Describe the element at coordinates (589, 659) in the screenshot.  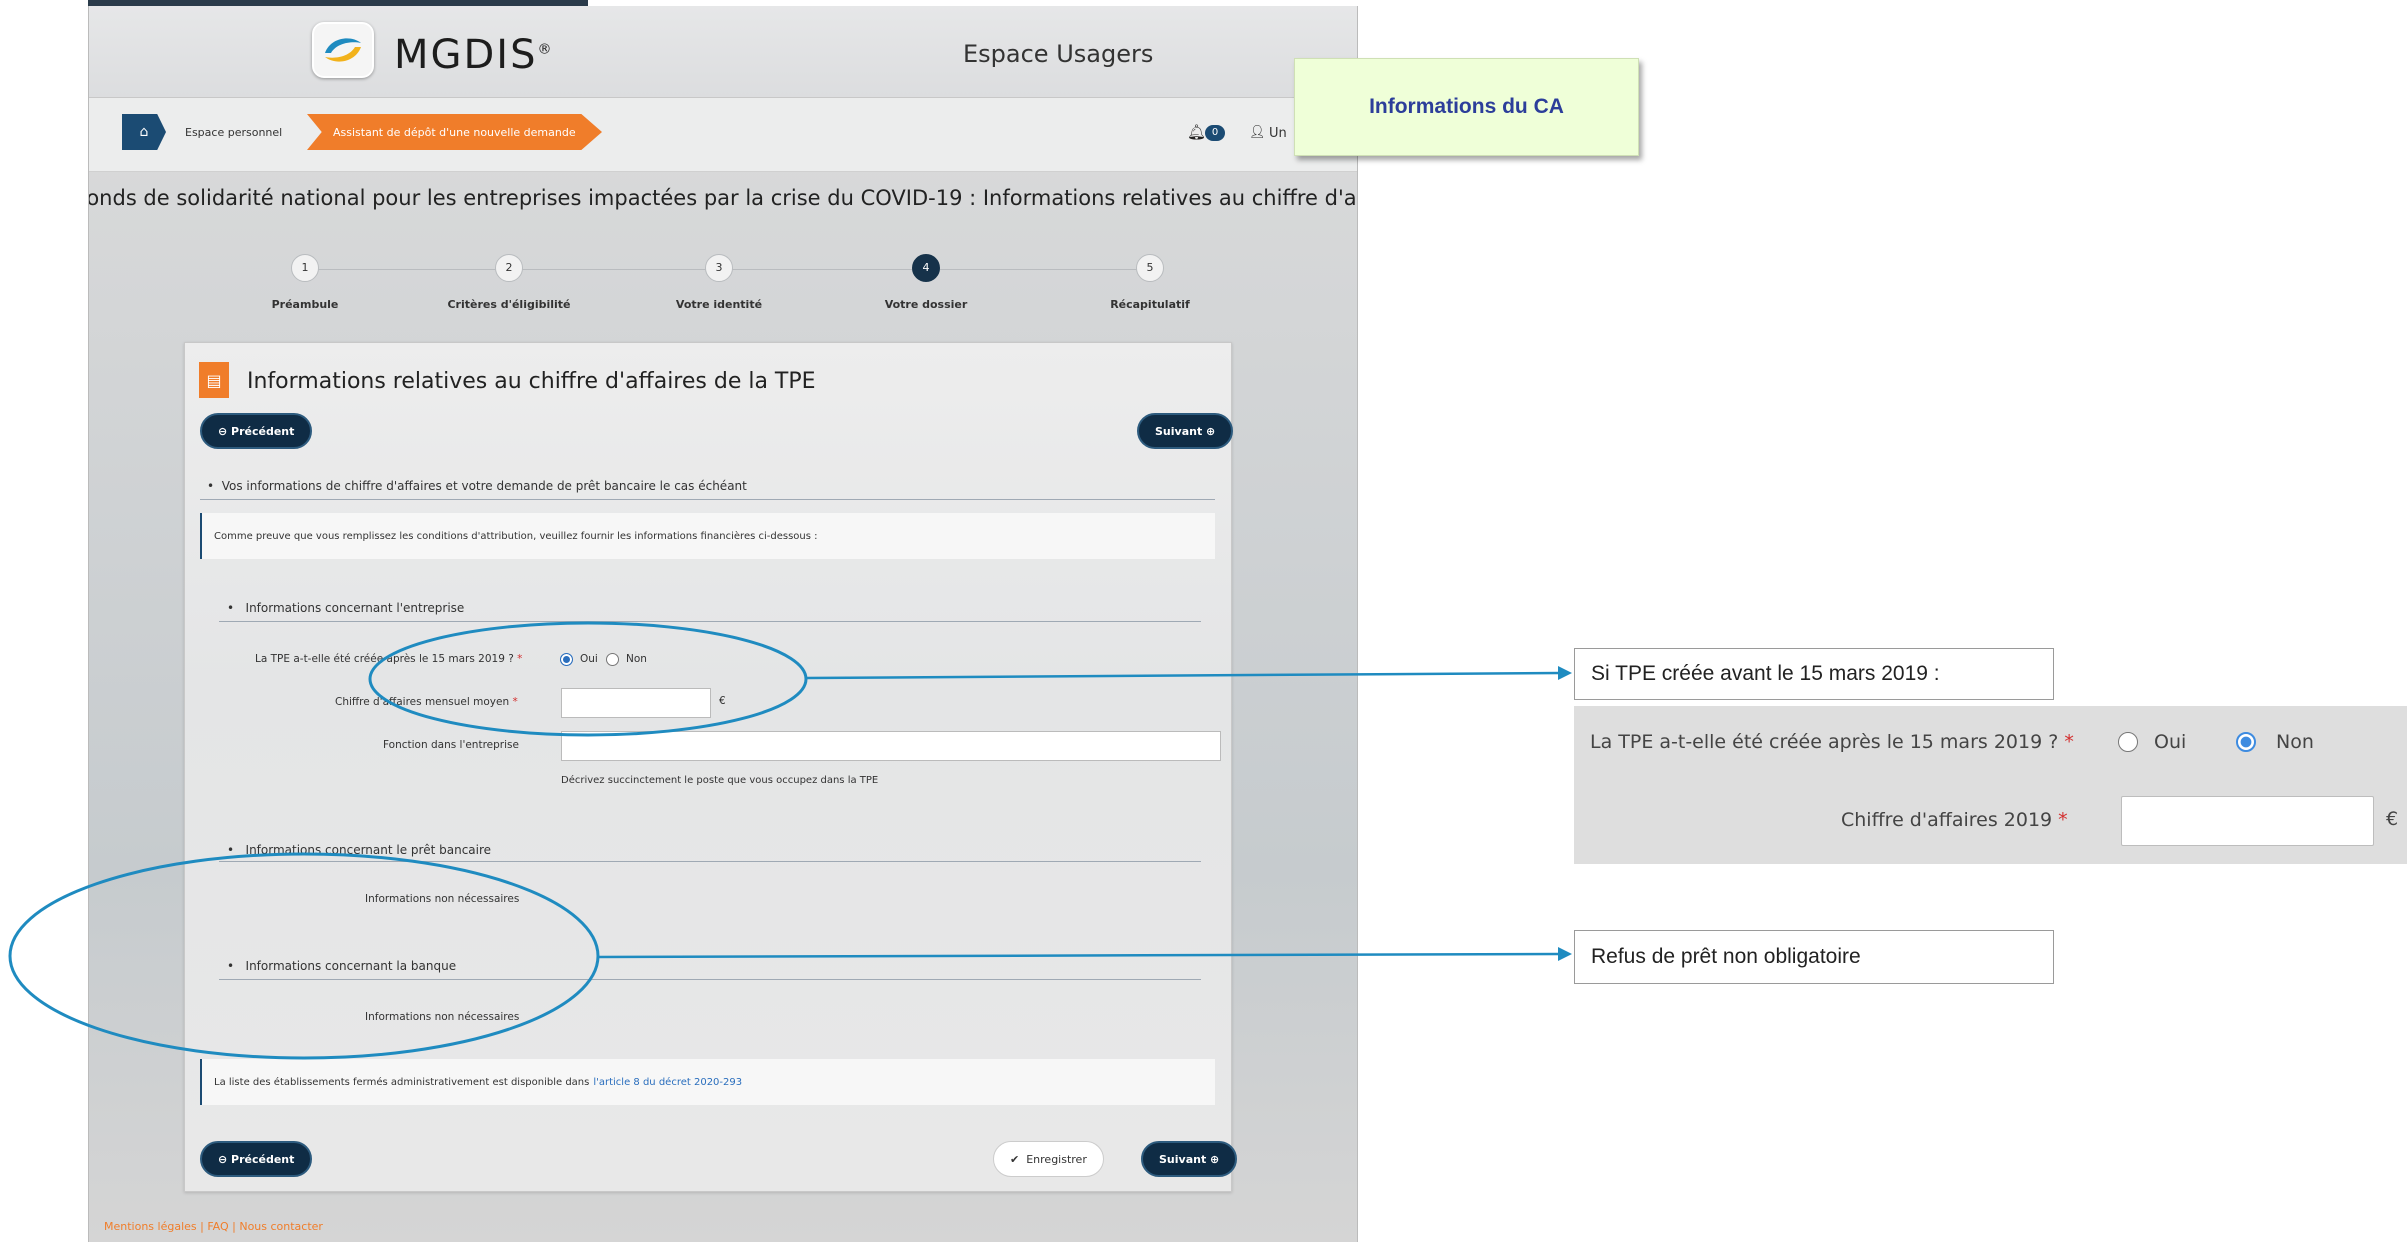
I see `radio-oui-label: Oui` at that location.